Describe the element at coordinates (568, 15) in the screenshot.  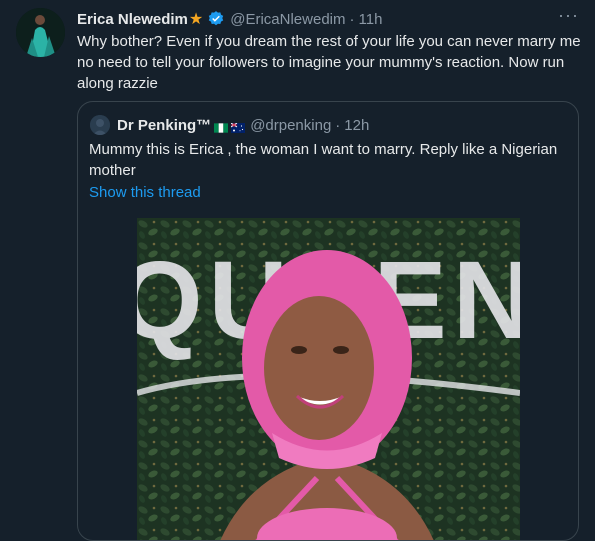
I see `more-icon: ···` at that location.